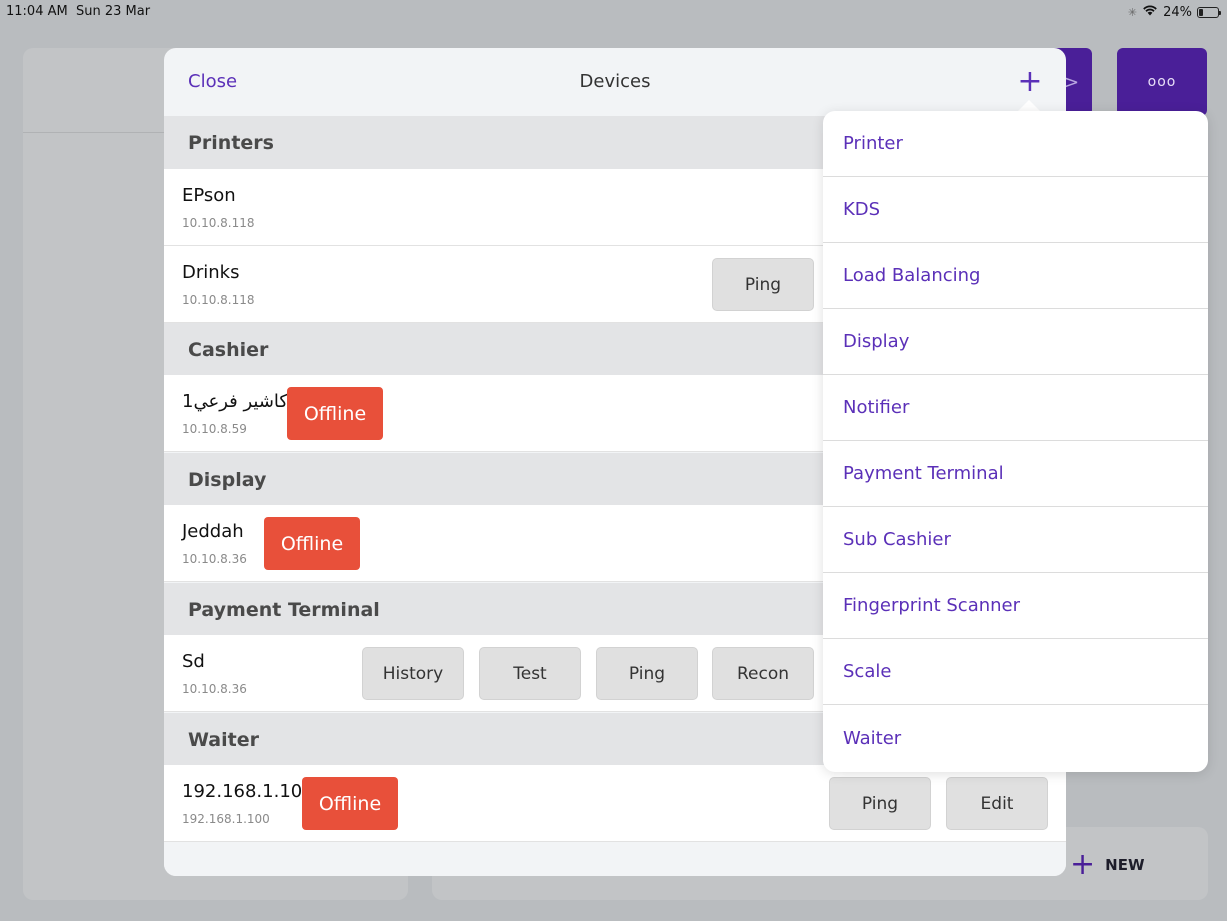  What do you see at coordinates (1150, 12) in the screenshot?
I see `wifi-icon` at bounding box center [1150, 12].